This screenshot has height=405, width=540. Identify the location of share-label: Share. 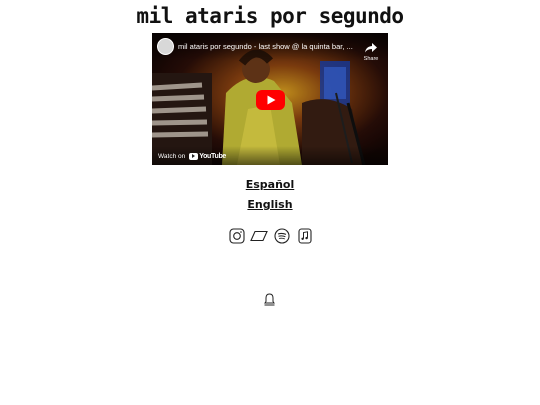
(371, 59).